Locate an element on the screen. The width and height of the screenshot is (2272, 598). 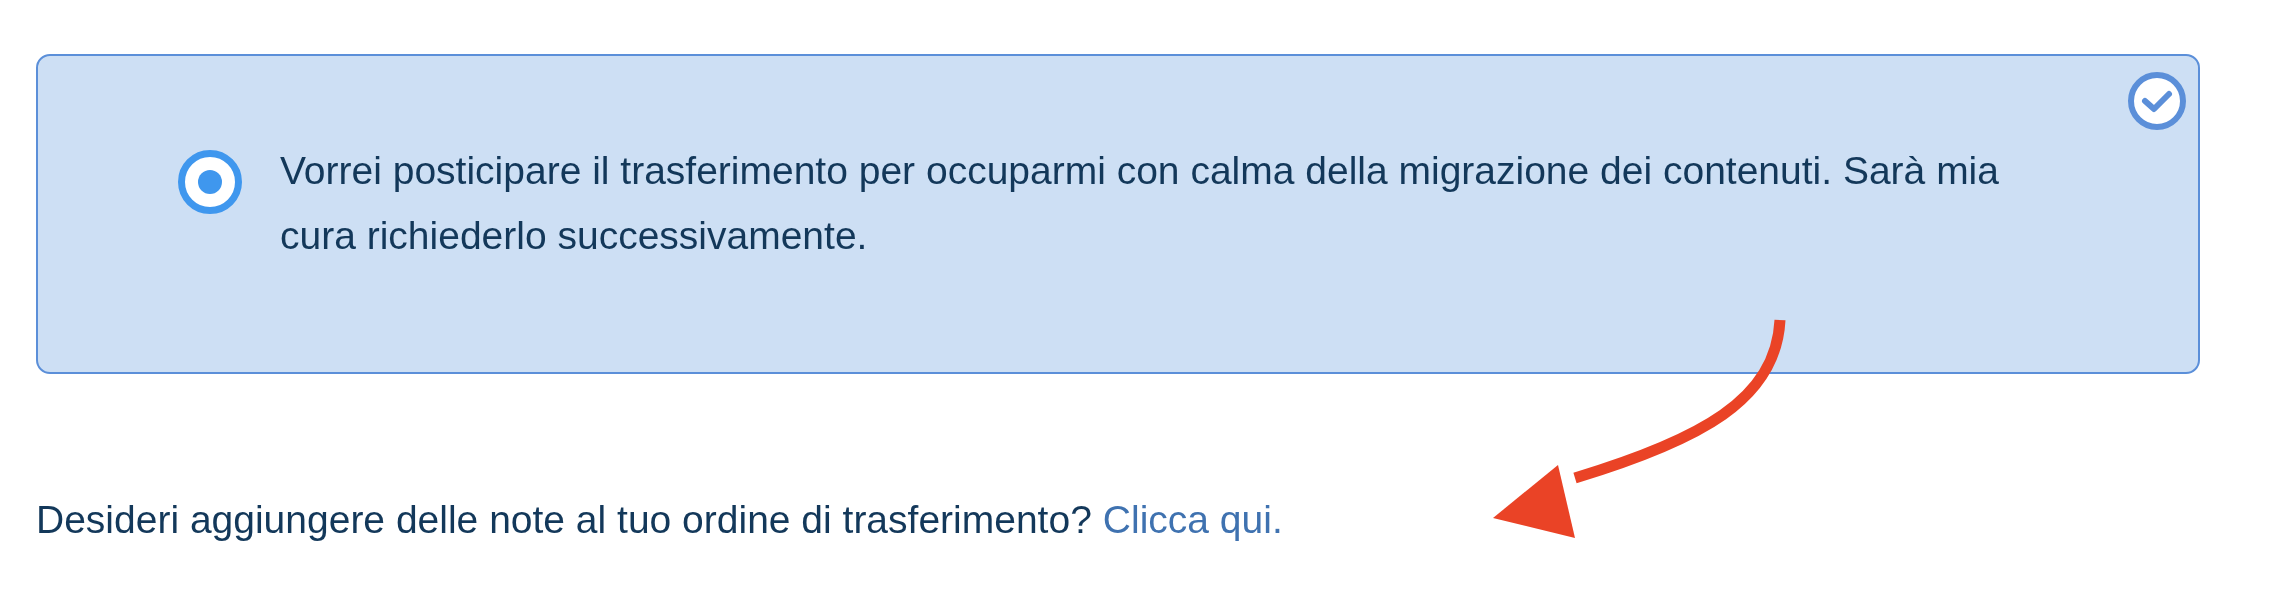
check-circle-icon is located at coordinates (2157, 101).